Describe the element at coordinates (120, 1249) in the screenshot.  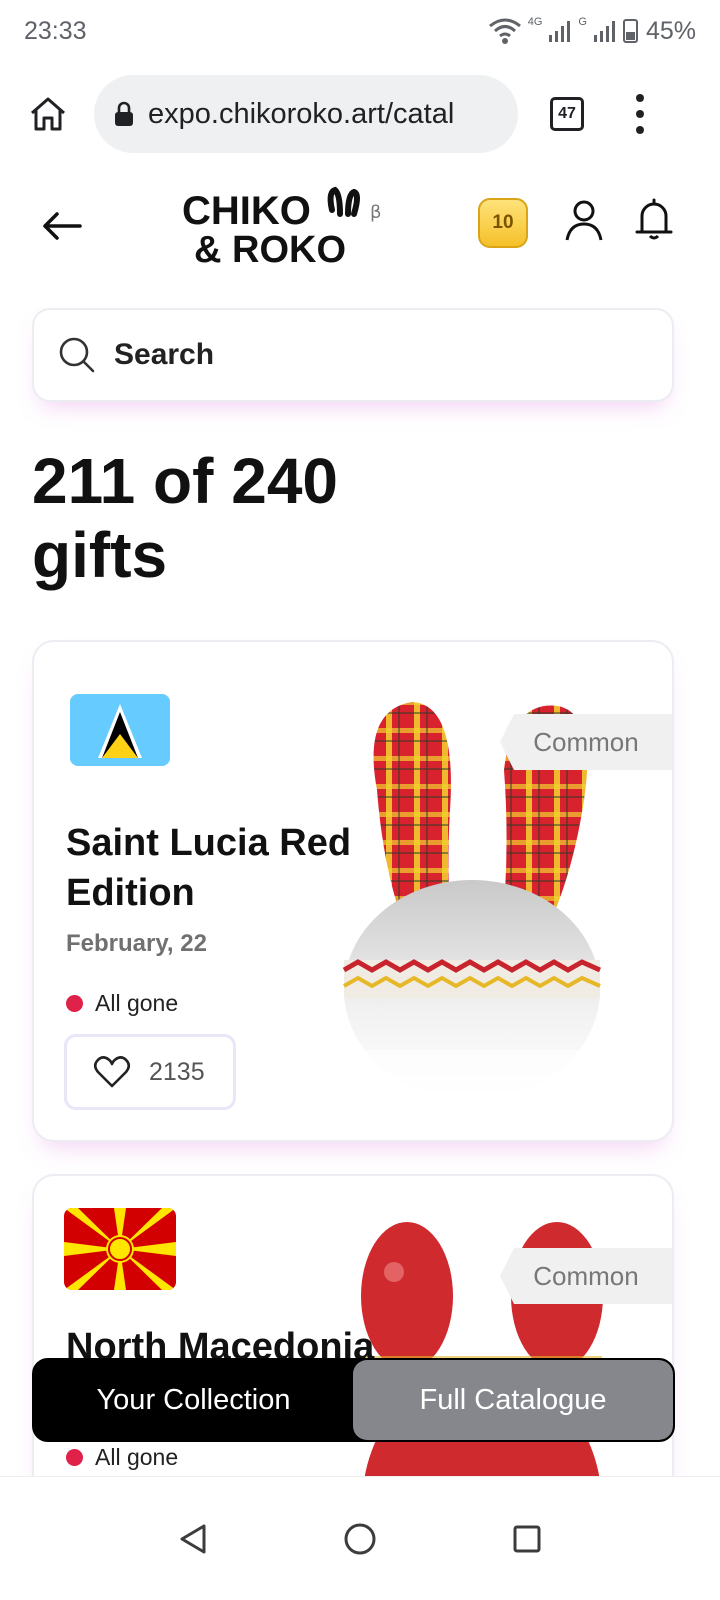
I see `north-macedonia-flag-icon` at that location.